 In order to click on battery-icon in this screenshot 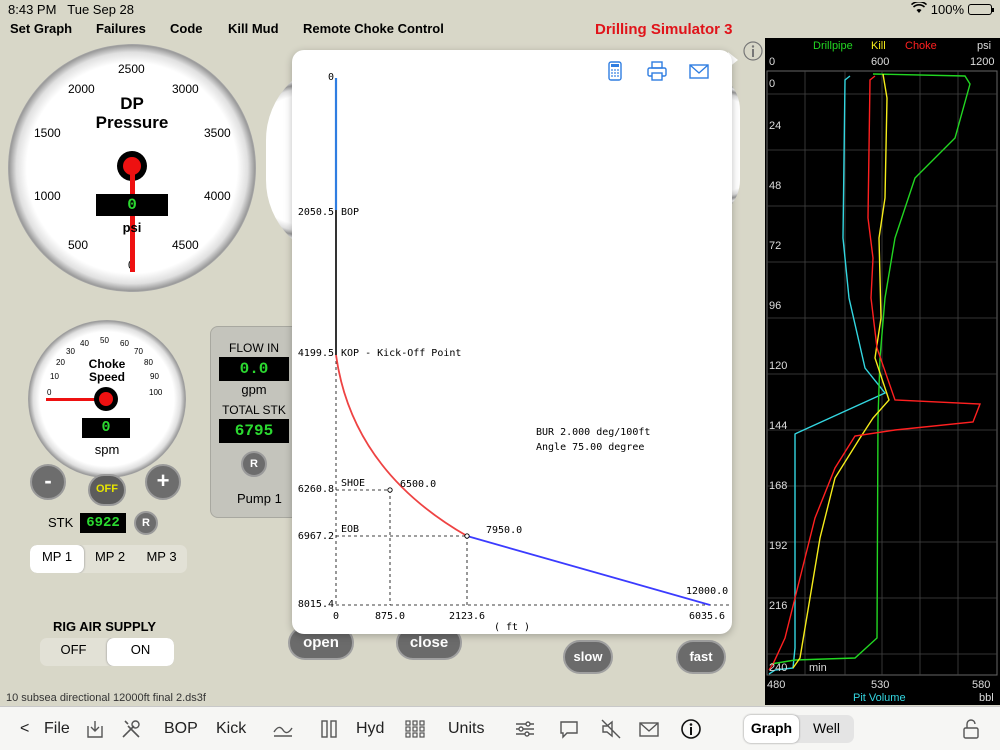, I will do `click(981, 9)`.